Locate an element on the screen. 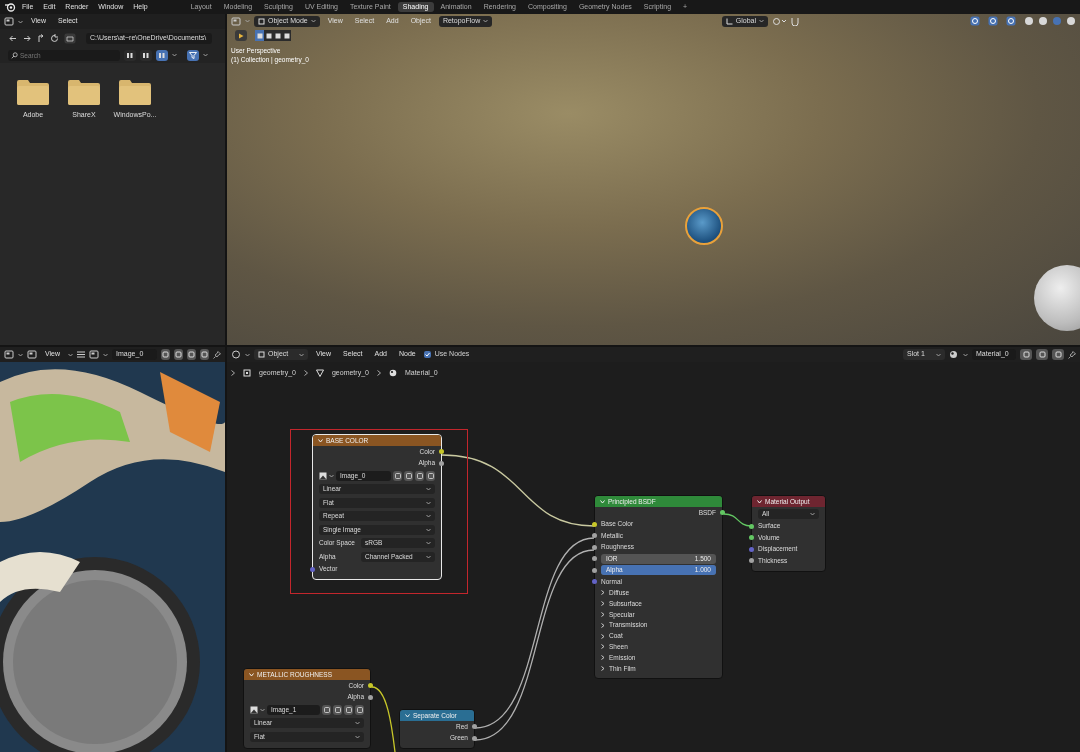  tool-toggle-button is located at coordinates (241, 35).